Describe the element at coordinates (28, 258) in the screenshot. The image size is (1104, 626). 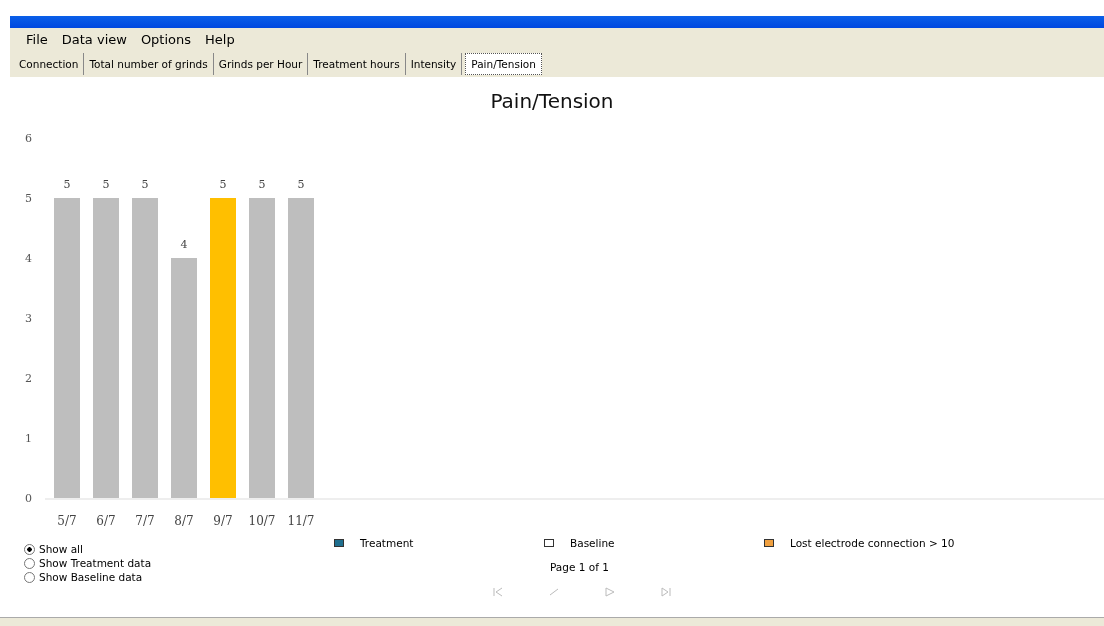
I see `axis-label: 4` at that location.